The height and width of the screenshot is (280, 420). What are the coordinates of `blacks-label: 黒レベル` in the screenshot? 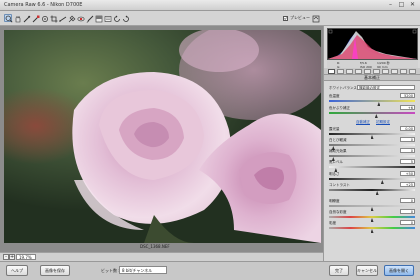 It's located at (336, 162).